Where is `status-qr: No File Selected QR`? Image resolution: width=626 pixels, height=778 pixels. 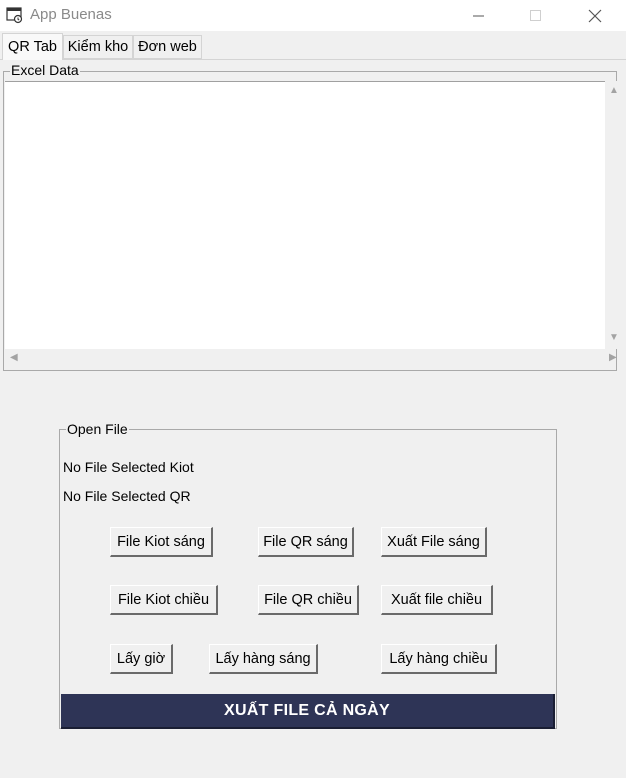
status-qr: No File Selected QR is located at coordinates (127, 496).